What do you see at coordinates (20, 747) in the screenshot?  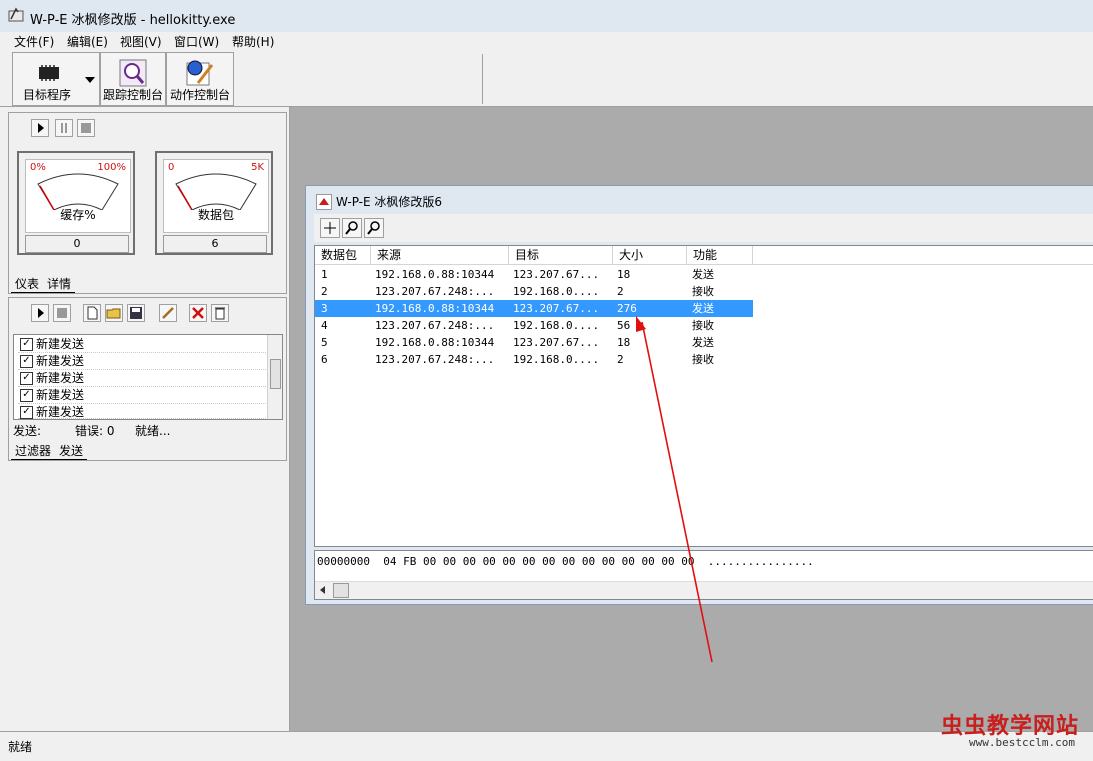 I see `status-text: 就绪` at bounding box center [20, 747].